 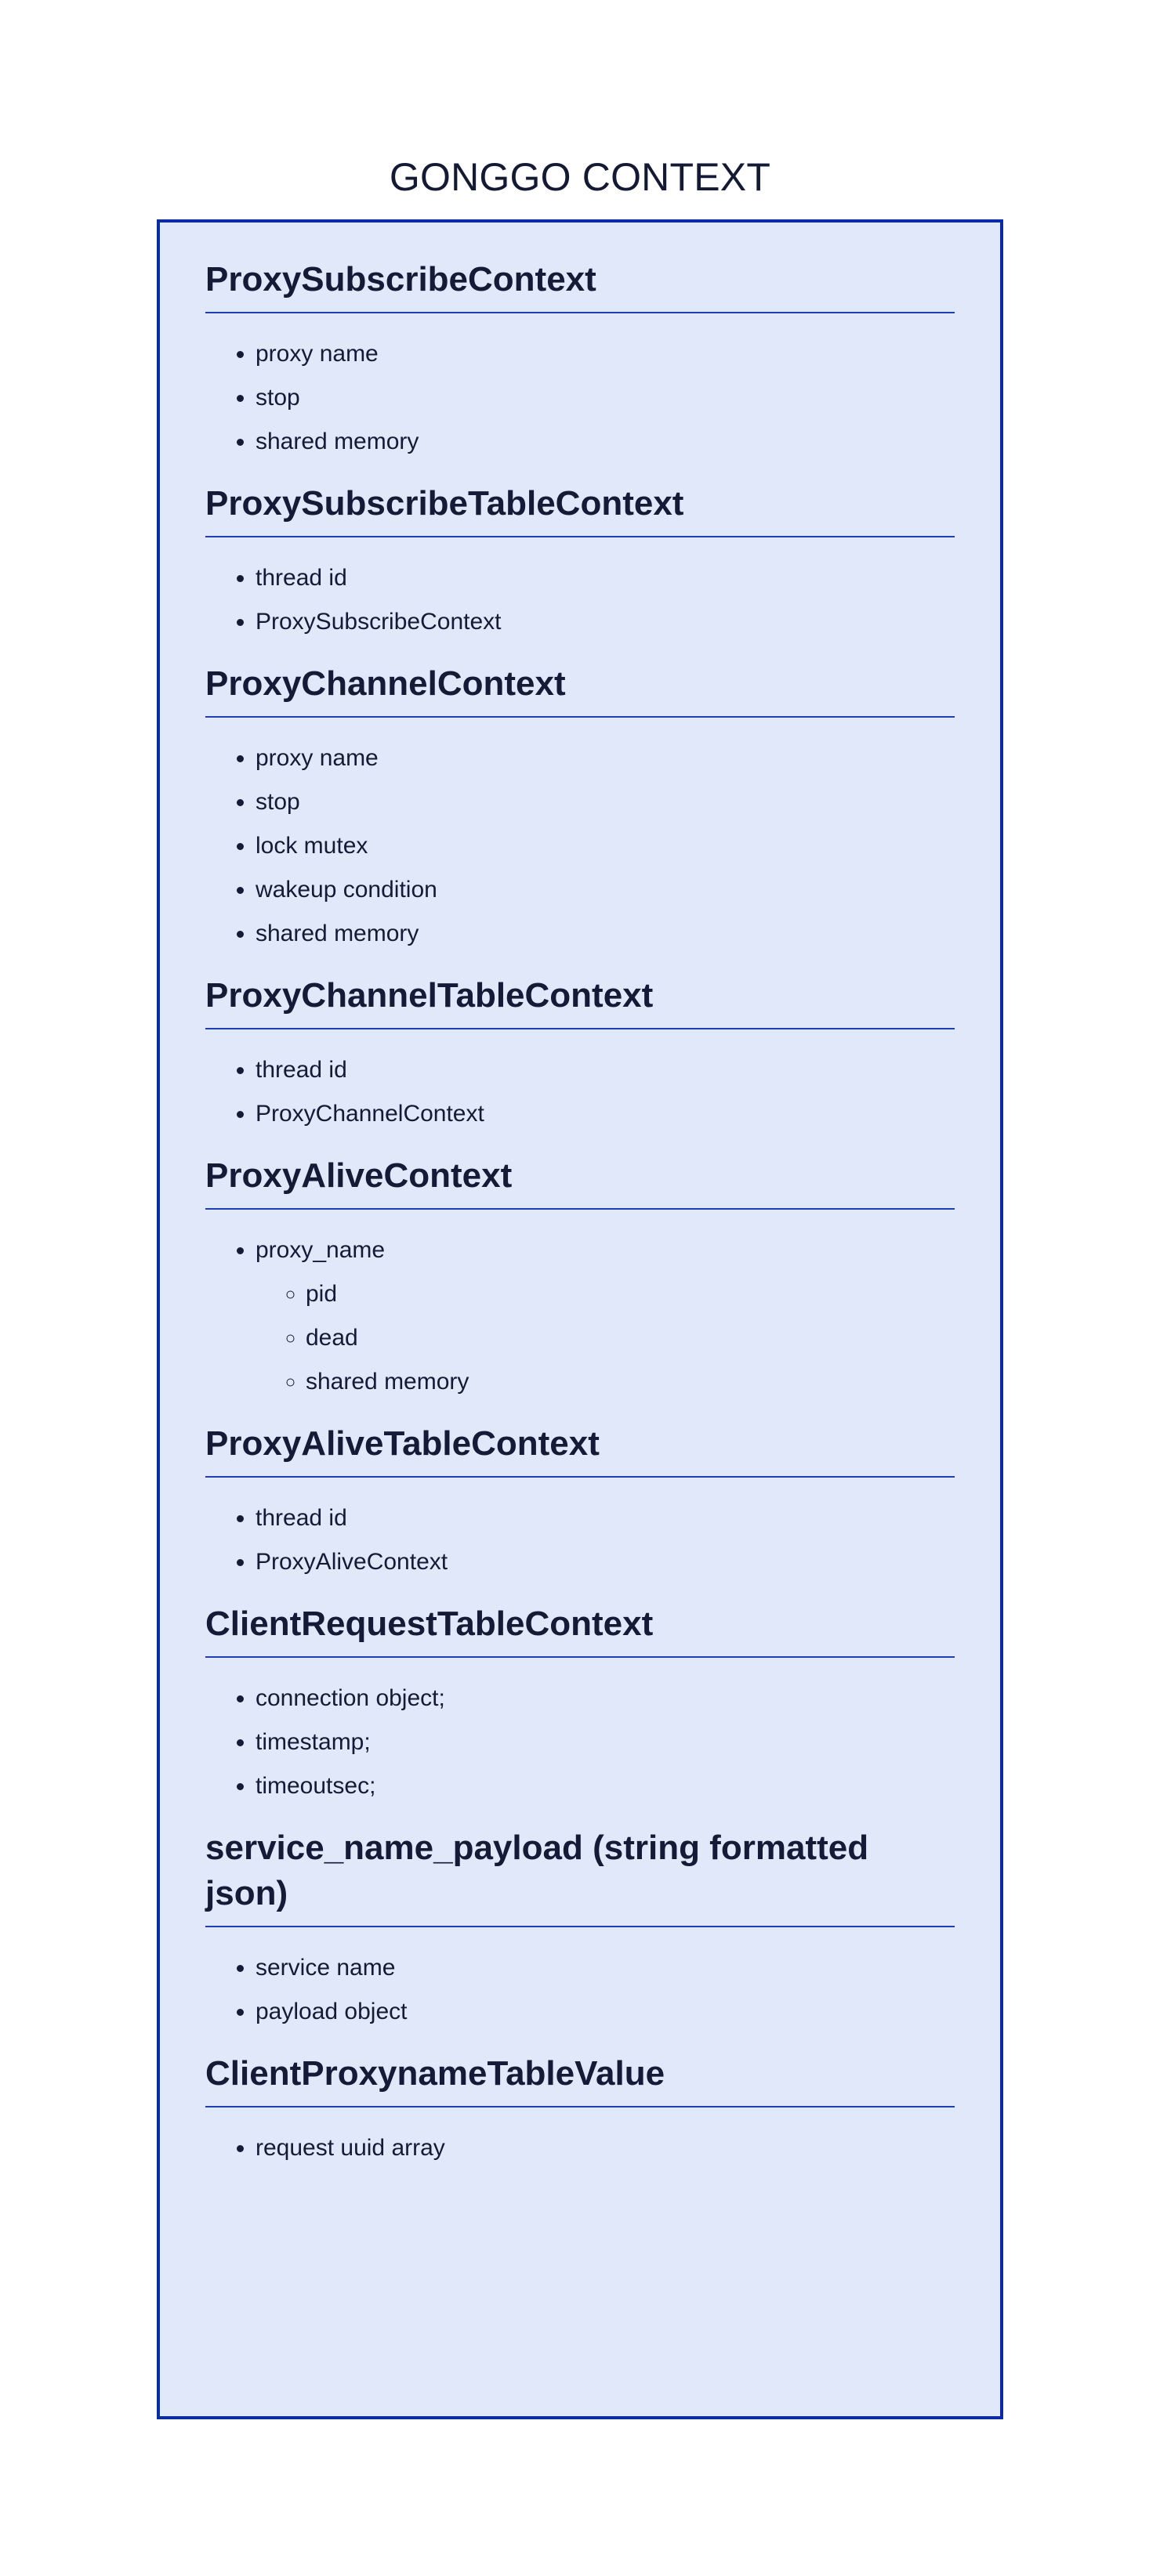 What do you see at coordinates (606, 1698) in the screenshot?
I see `list-item: connection object;` at bounding box center [606, 1698].